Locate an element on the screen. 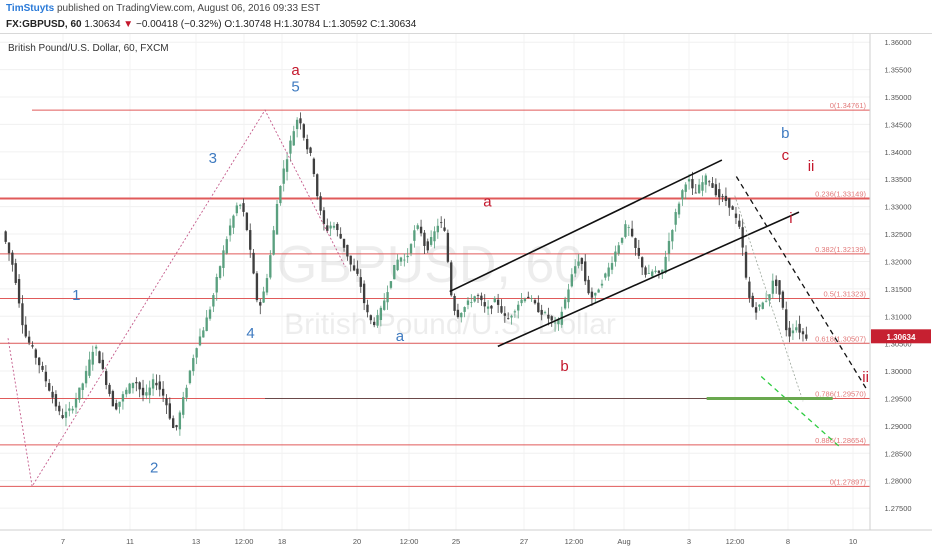  author-link: TimStuyts is located at coordinates (30, 8).